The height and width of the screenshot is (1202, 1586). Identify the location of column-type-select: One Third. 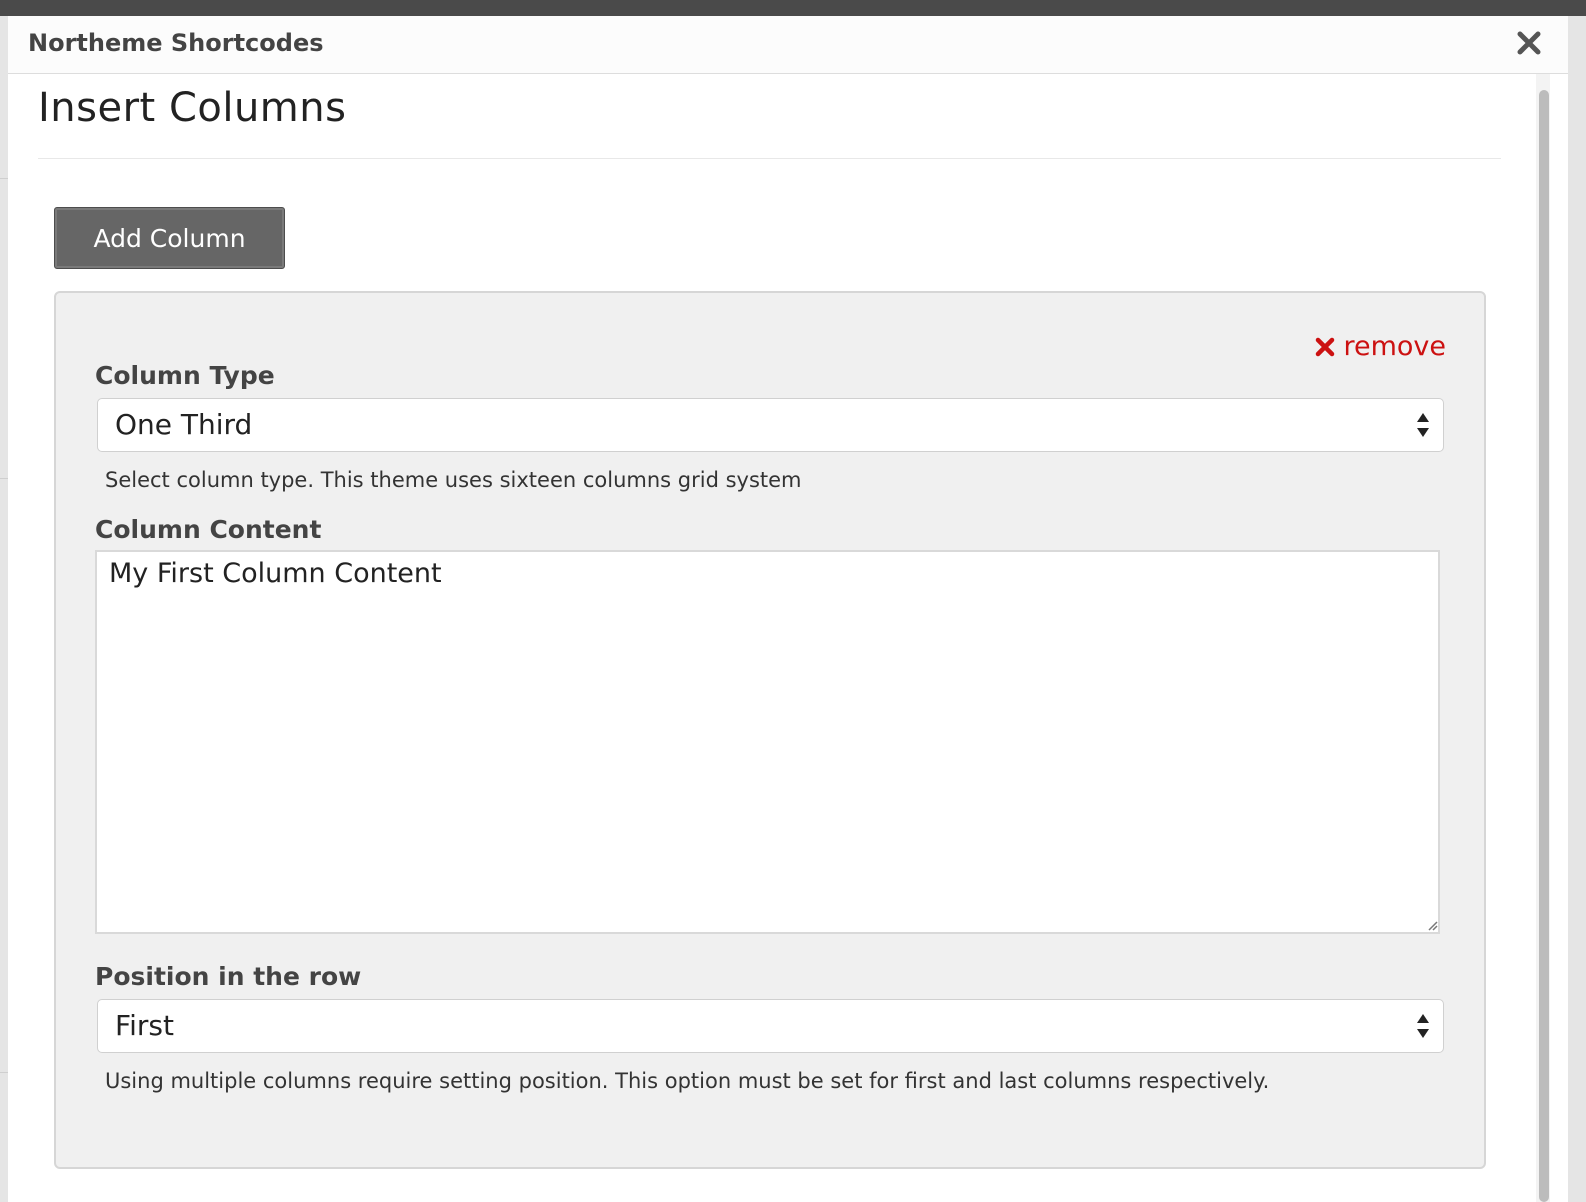
(770, 425).